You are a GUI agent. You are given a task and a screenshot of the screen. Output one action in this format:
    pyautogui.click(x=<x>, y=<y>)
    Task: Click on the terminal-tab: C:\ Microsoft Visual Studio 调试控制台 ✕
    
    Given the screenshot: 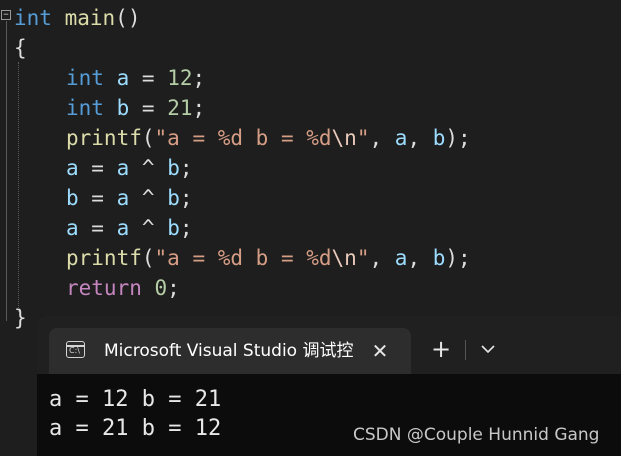 What is the action you would take?
    pyautogui.click(x=230, y=351)
    